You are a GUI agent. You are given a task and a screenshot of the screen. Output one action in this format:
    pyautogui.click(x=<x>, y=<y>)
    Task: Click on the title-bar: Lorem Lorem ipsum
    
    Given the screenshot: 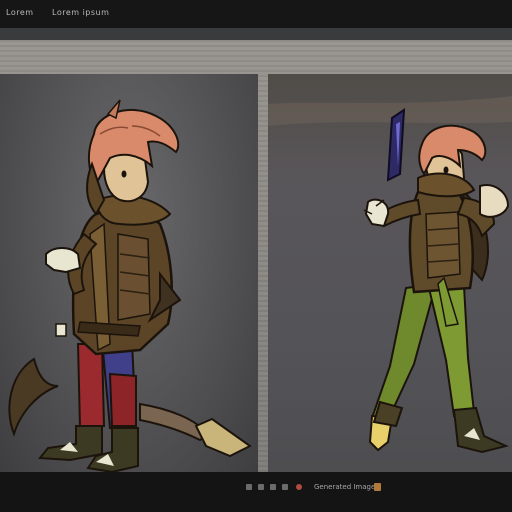 What is the action you would take?
    pyautogui.click(x=256, y=14)
    